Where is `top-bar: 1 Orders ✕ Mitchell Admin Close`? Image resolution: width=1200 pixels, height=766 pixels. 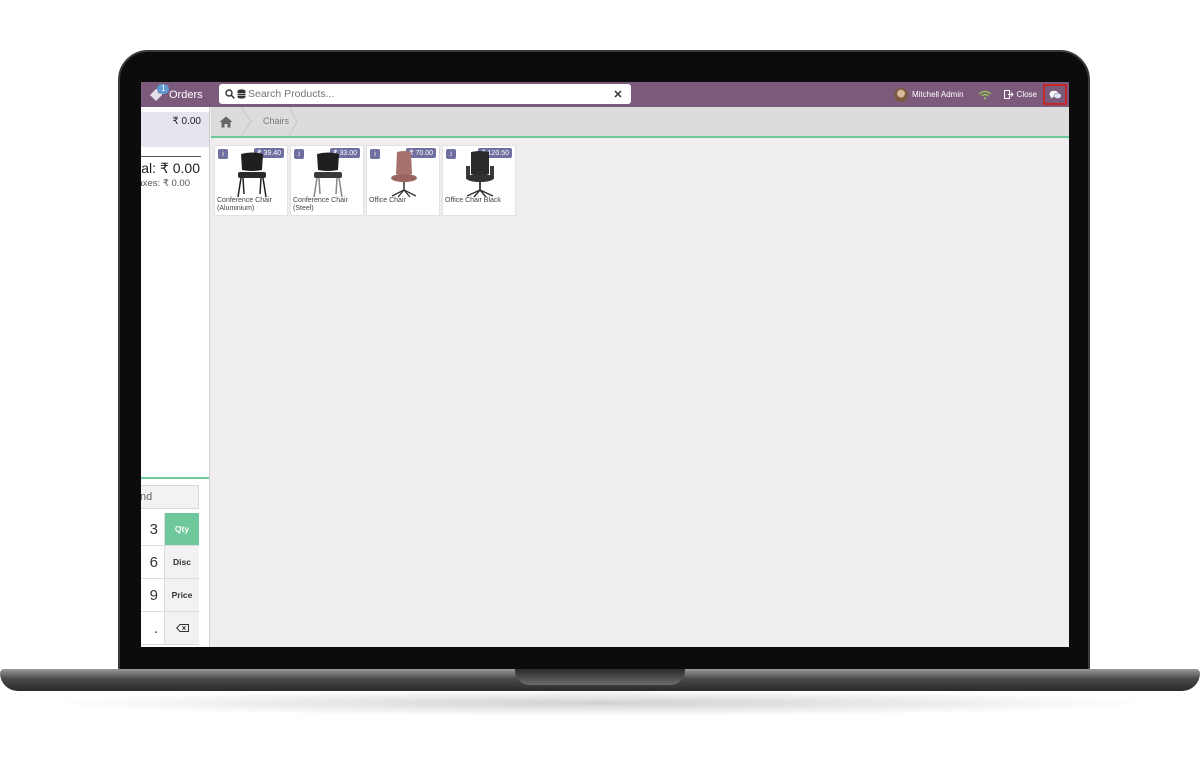
top-bar: 1 Orders ✕ Mitchell Admin Close is located at coordinates (605, 94).